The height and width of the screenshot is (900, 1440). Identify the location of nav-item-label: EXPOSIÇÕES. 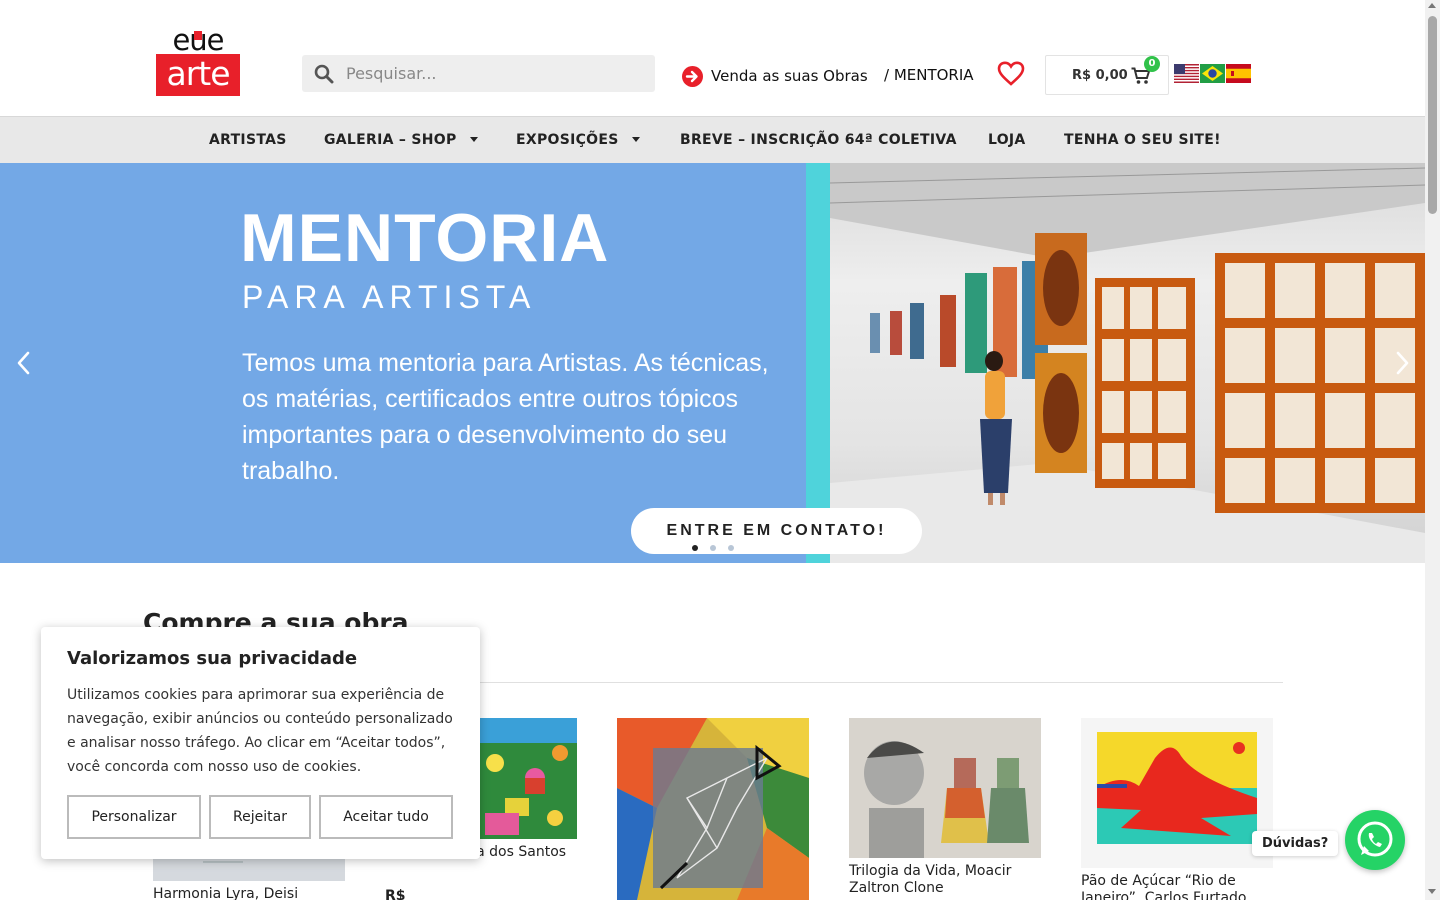
(567, 140).